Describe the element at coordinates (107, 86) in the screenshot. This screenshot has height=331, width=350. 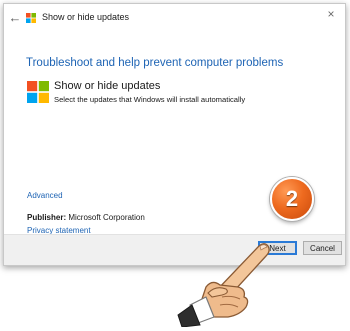
I see `troubleshooter-title: Show or hide updates` at that location.